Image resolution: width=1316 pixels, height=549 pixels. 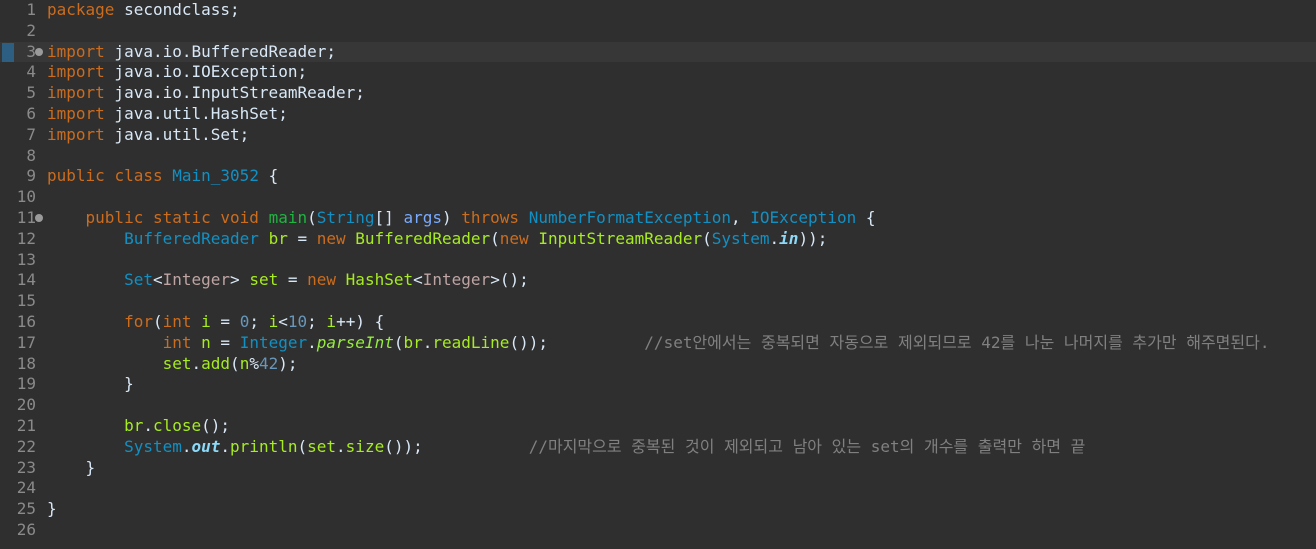 I want to click on line-number: 4, so click(x=31, y=72).